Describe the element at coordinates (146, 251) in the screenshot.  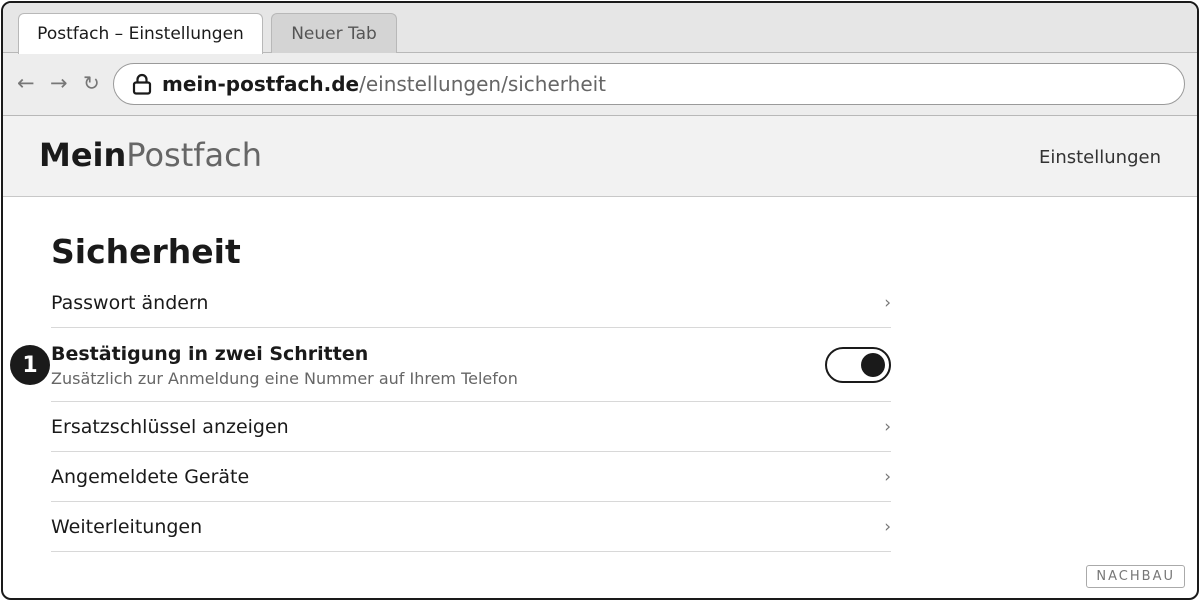
I see `page-title: Sicherheit` at that location.